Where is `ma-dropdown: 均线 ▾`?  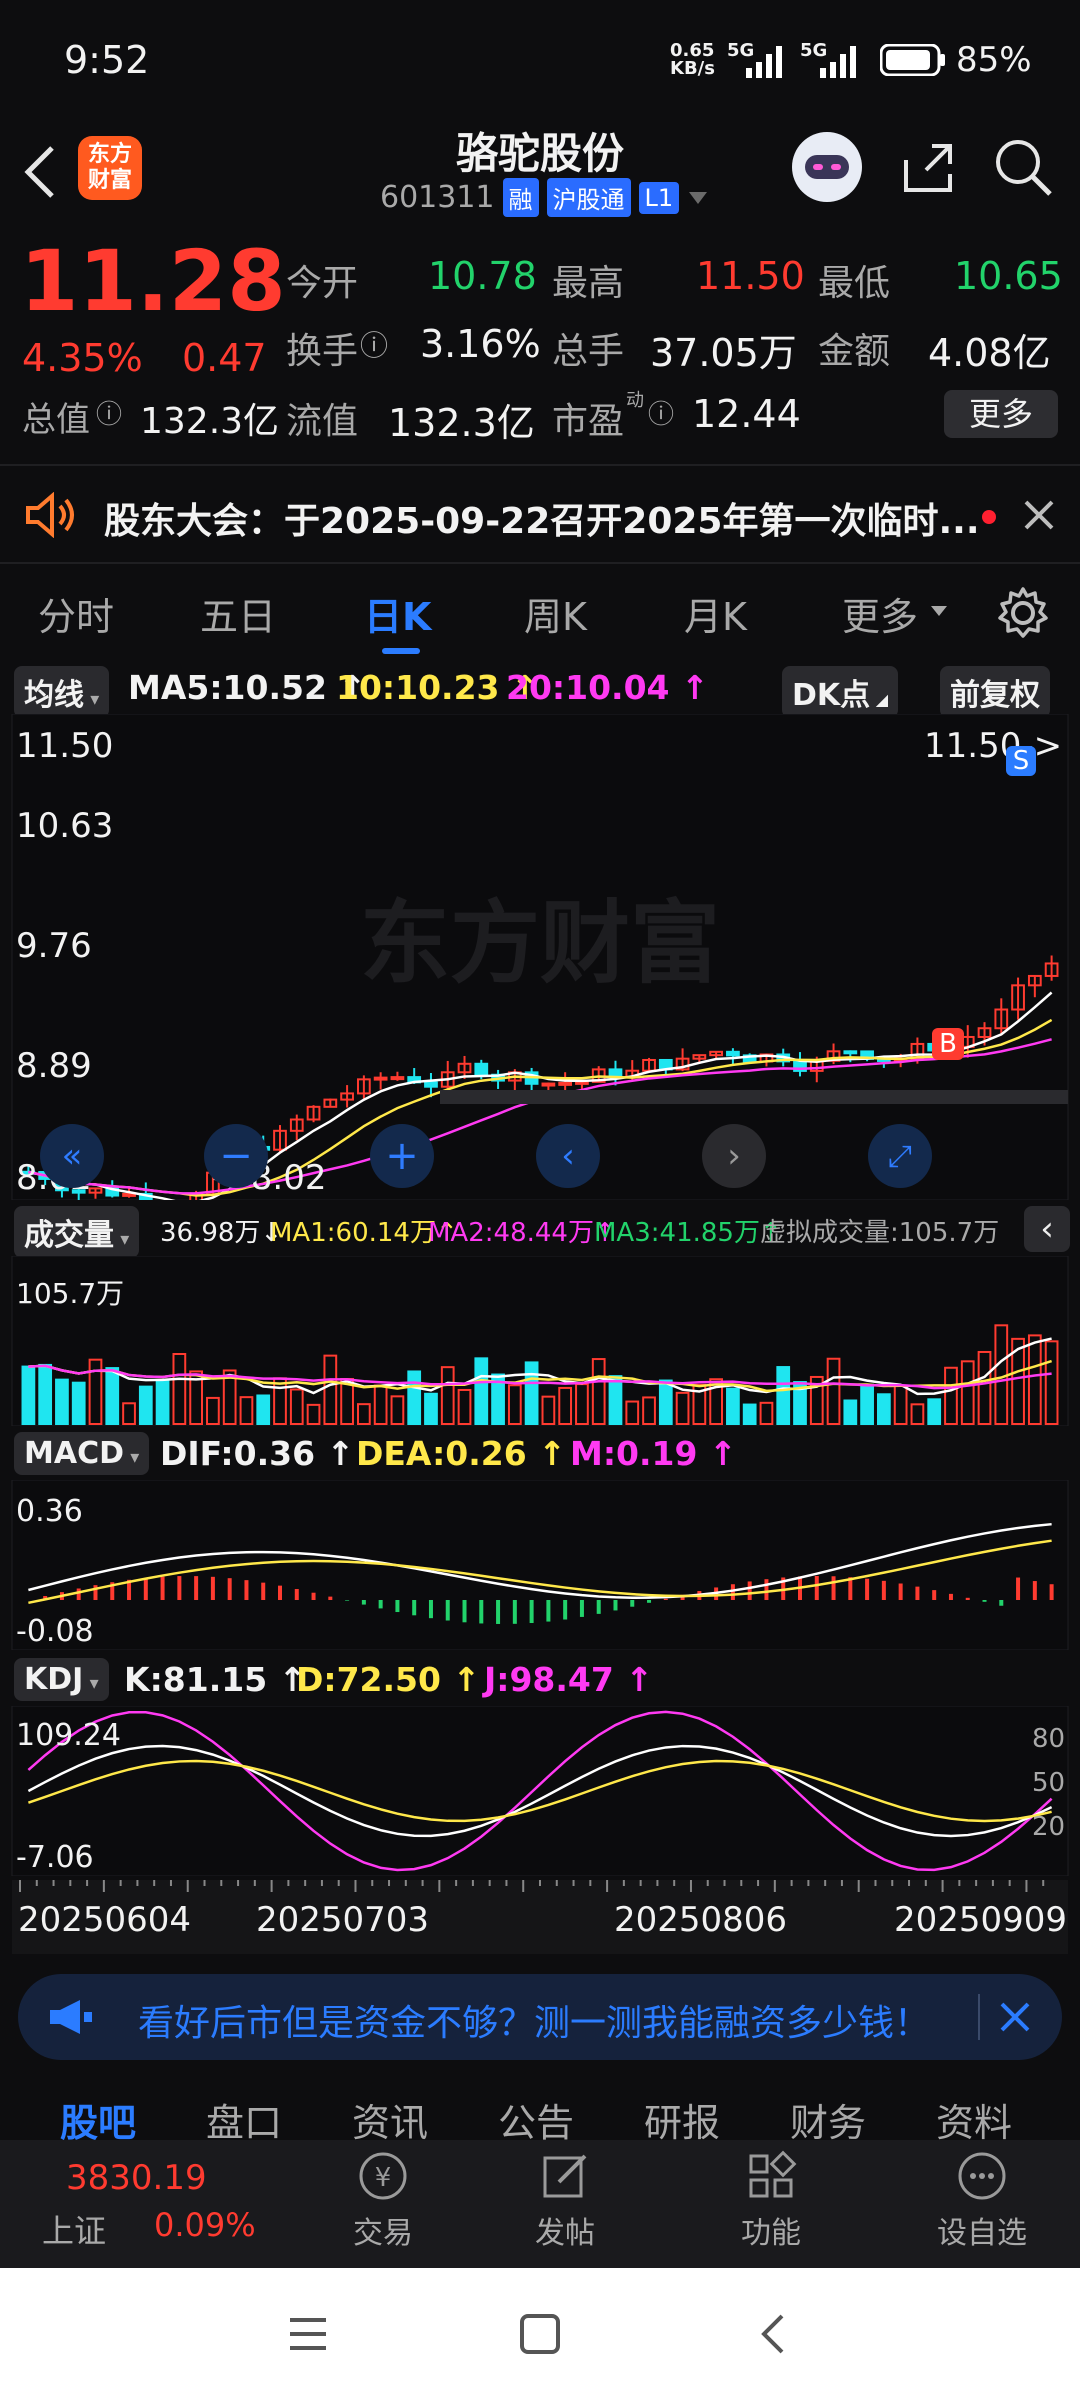 ma-dropdown: 均线 ▾ is located at coordinates (62, 692).